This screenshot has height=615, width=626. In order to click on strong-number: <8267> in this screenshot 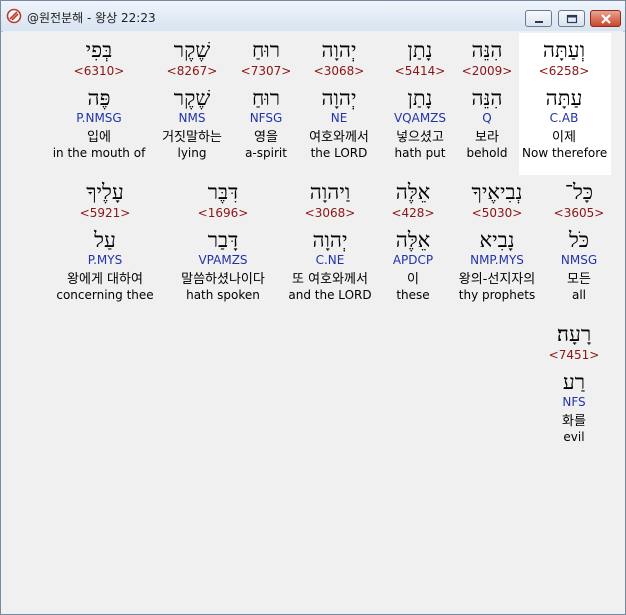, I will do `click(192, 71)`.